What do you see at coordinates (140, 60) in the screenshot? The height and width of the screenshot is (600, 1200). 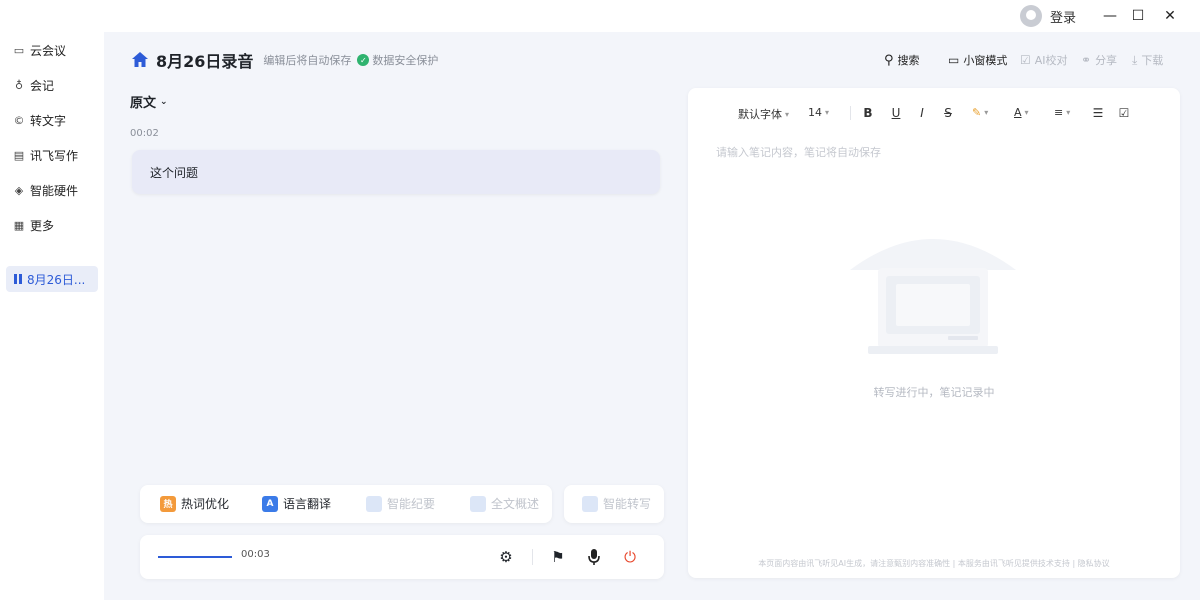 I see `home-icon` at bounding box center [140, 60].